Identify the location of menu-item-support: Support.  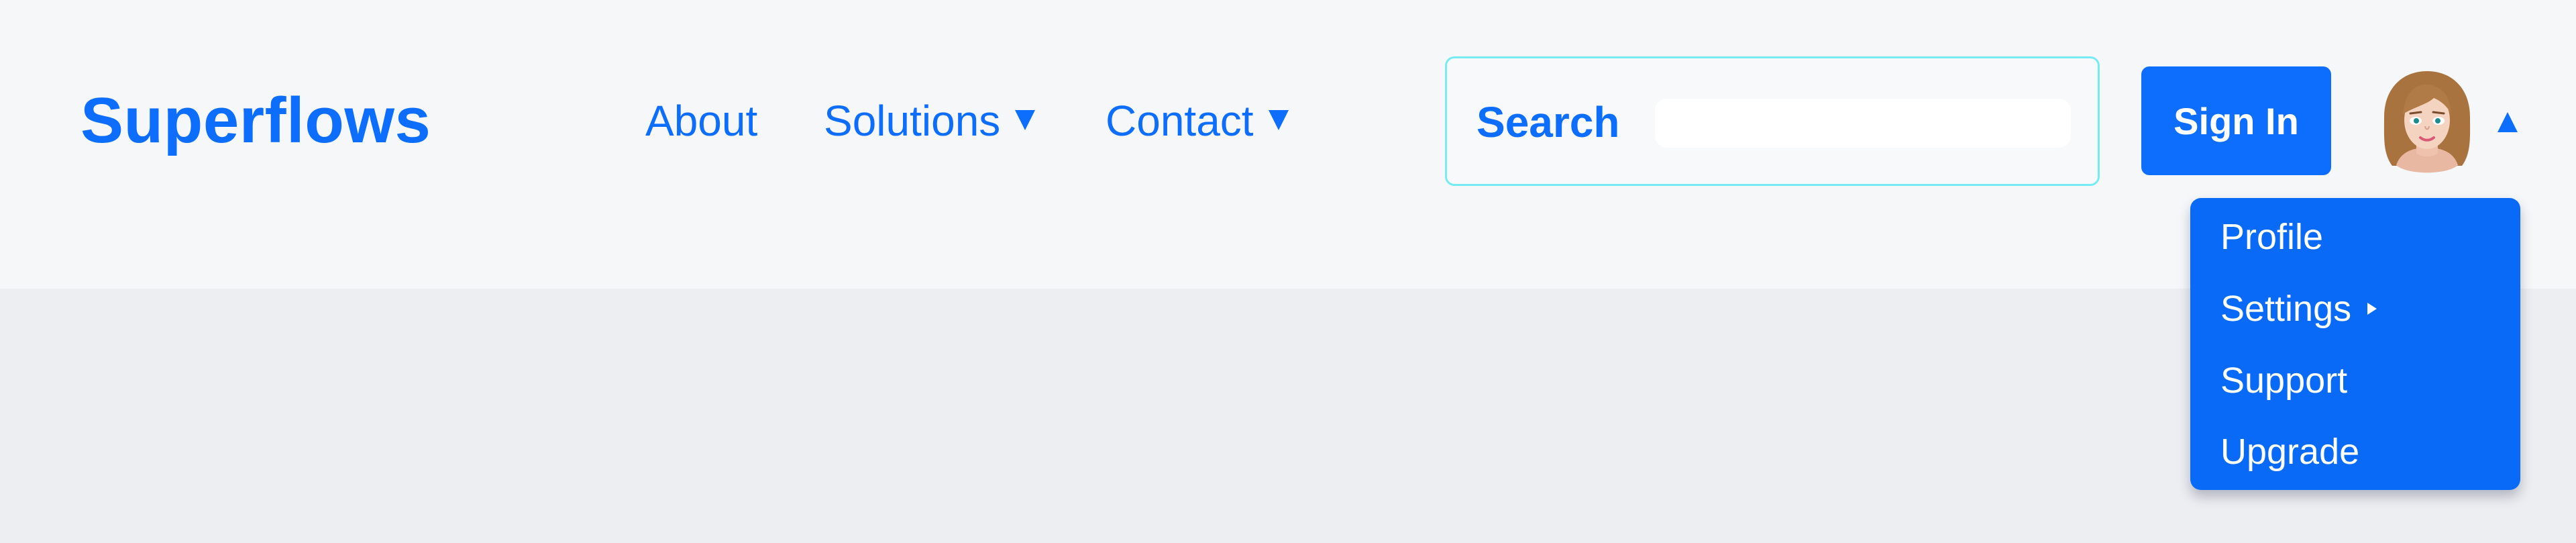
(2283, 380).